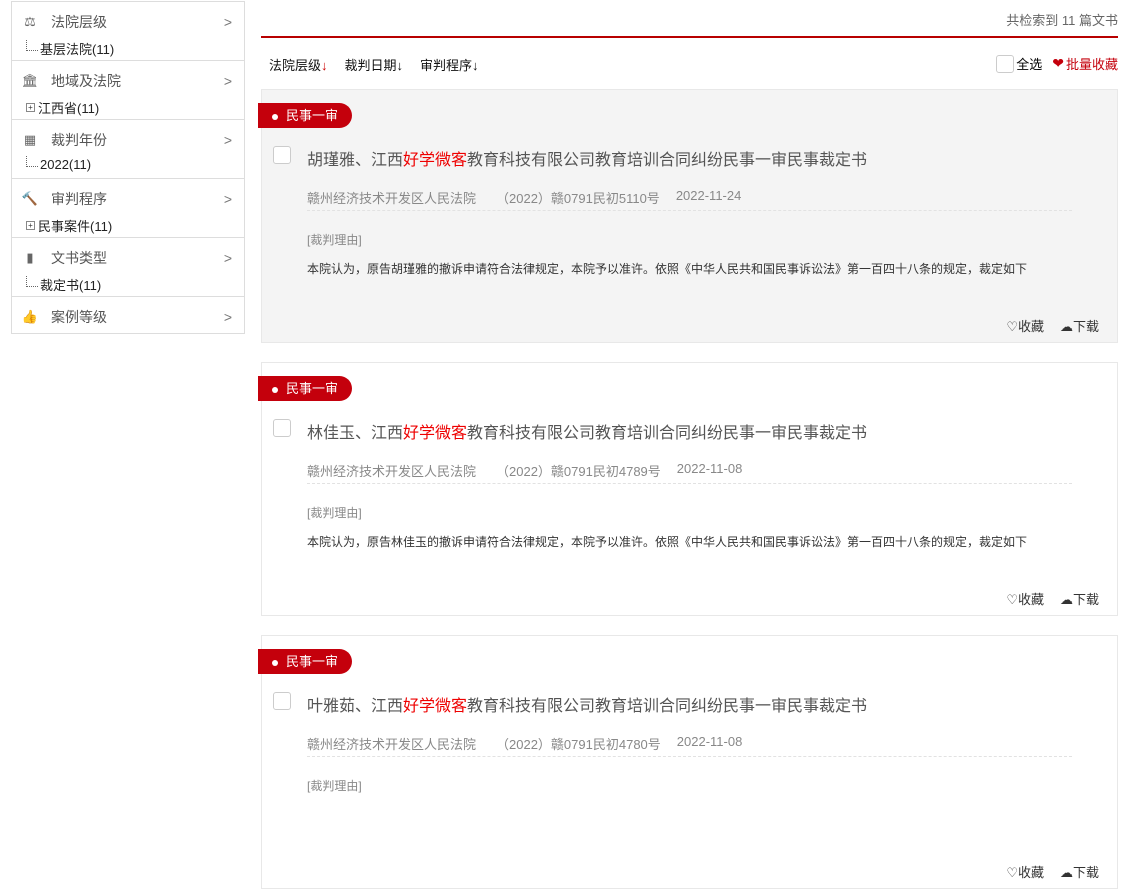  Describe the element at coordinates (30, 316) in the screenshot. I see `thumbs-up-icon: 👍` at that location.